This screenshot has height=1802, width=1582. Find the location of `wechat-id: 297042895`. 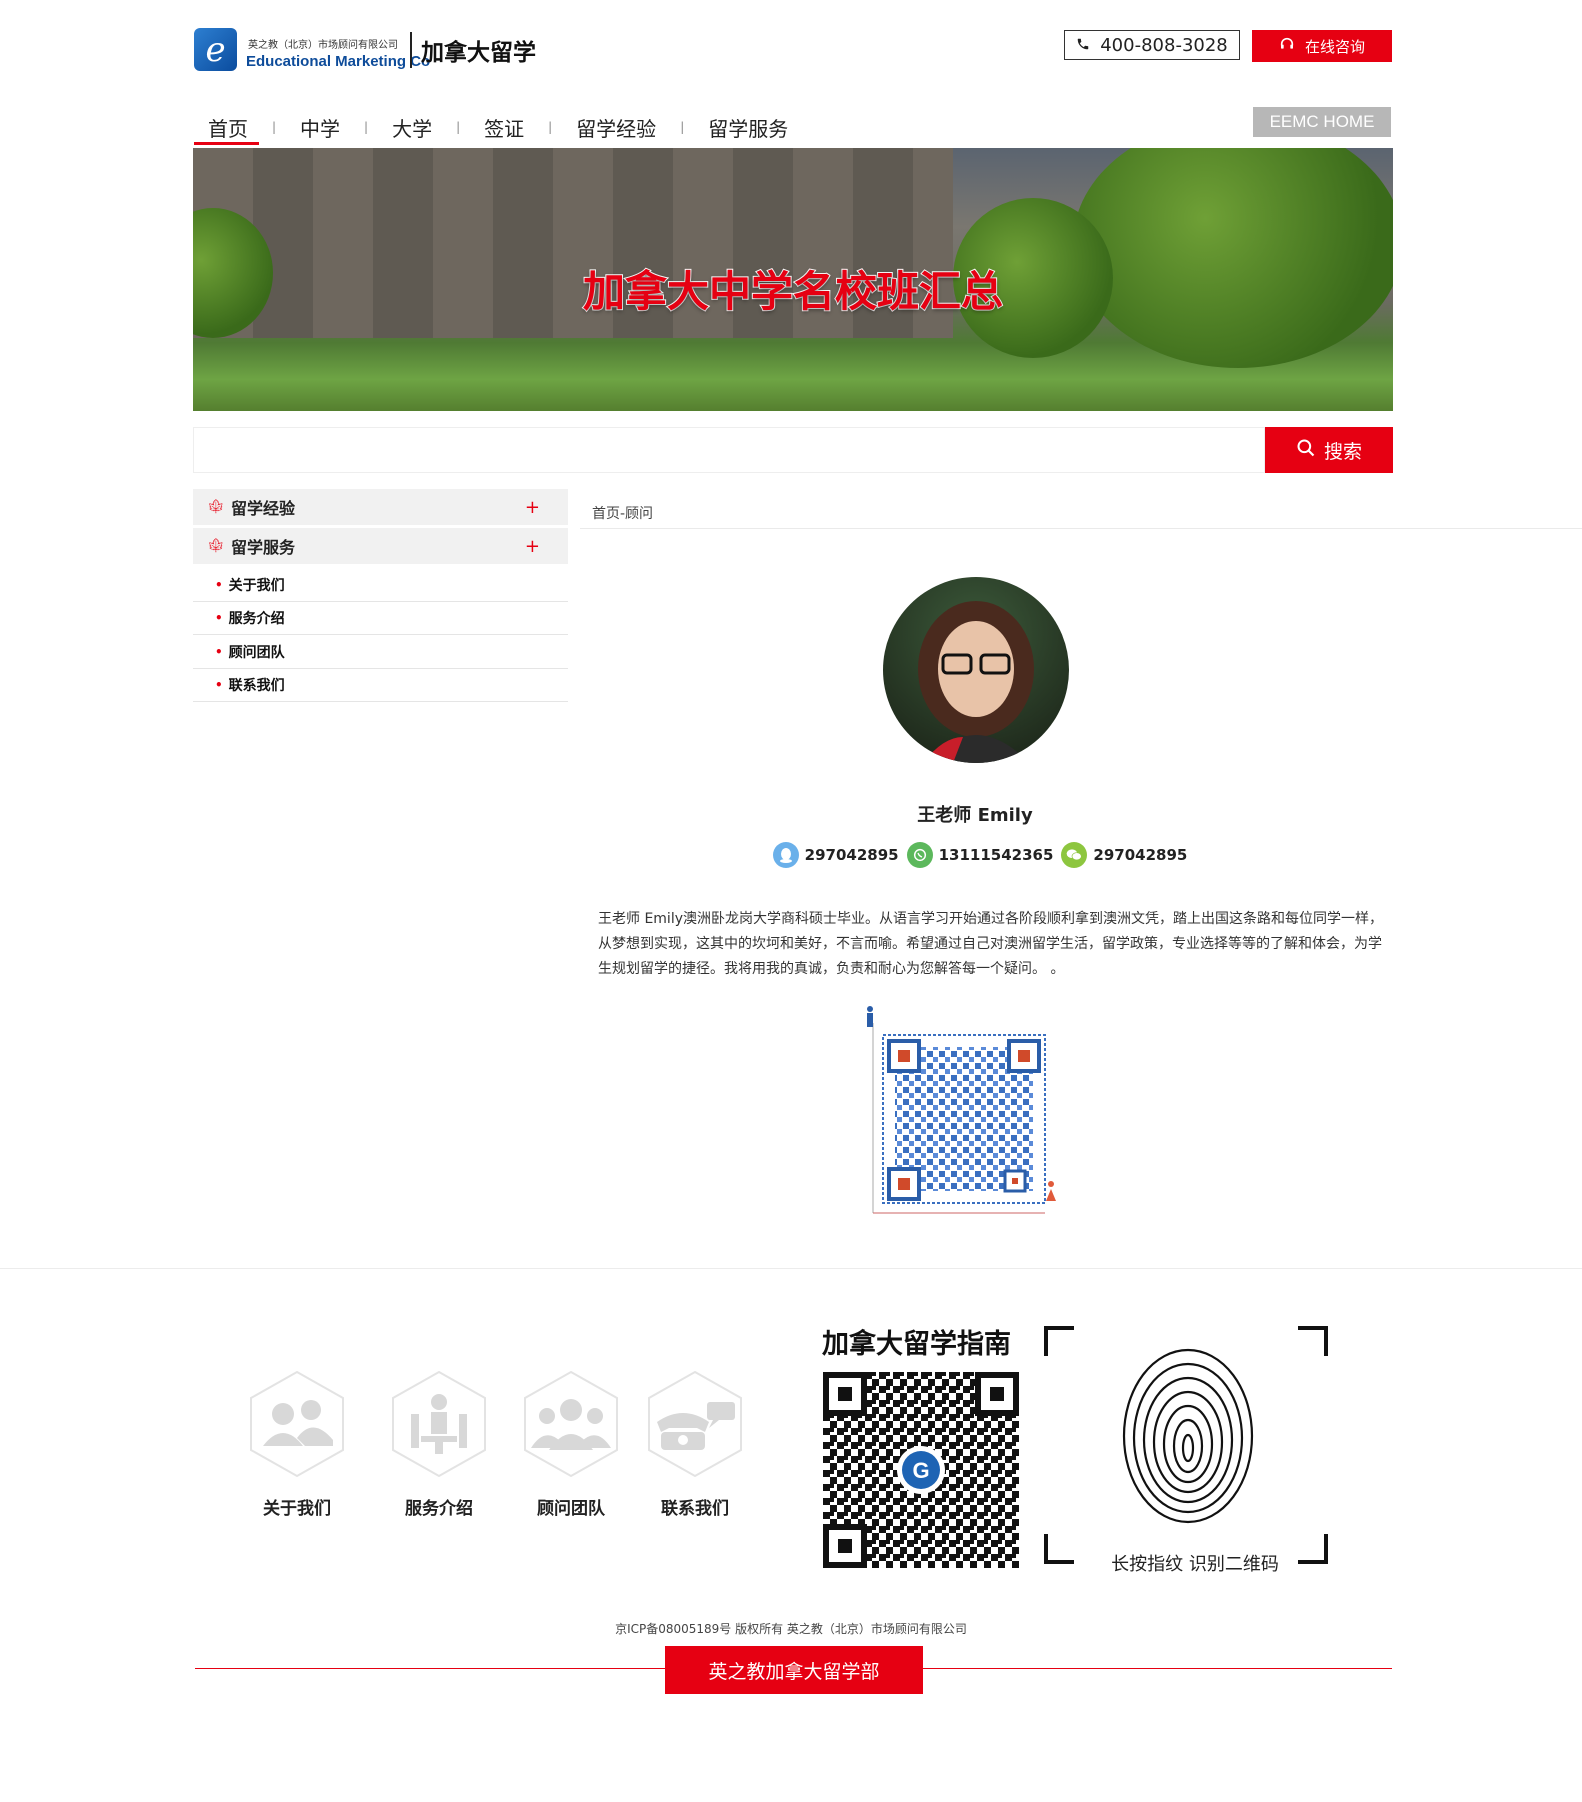

wechat-id: 297042895 is located at coordinates (1140, 855).